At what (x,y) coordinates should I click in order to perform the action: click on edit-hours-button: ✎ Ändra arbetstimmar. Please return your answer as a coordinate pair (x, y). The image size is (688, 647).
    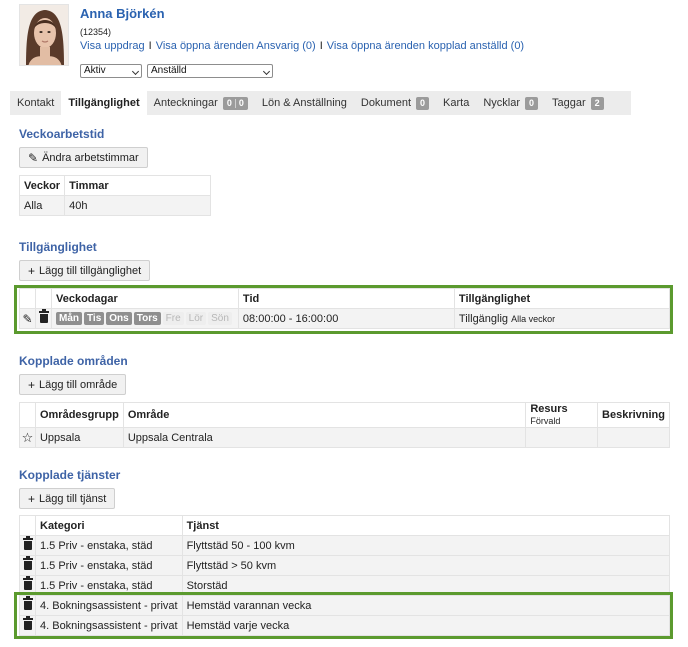
    Looking at the image, I should click on (83, 157).